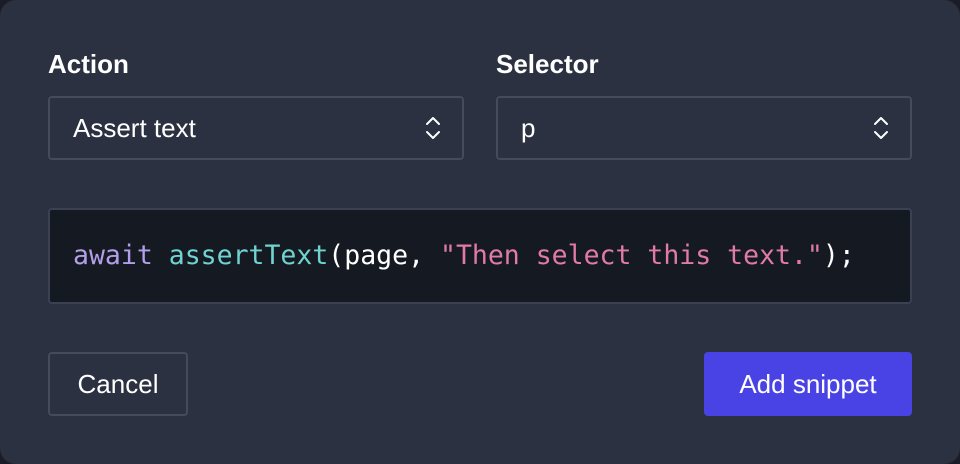 The width and height of the screenshot is (960, 464). Describe the element at coordinates (838, 255) in the screenshot. I see `code-token-end: );` at that location.